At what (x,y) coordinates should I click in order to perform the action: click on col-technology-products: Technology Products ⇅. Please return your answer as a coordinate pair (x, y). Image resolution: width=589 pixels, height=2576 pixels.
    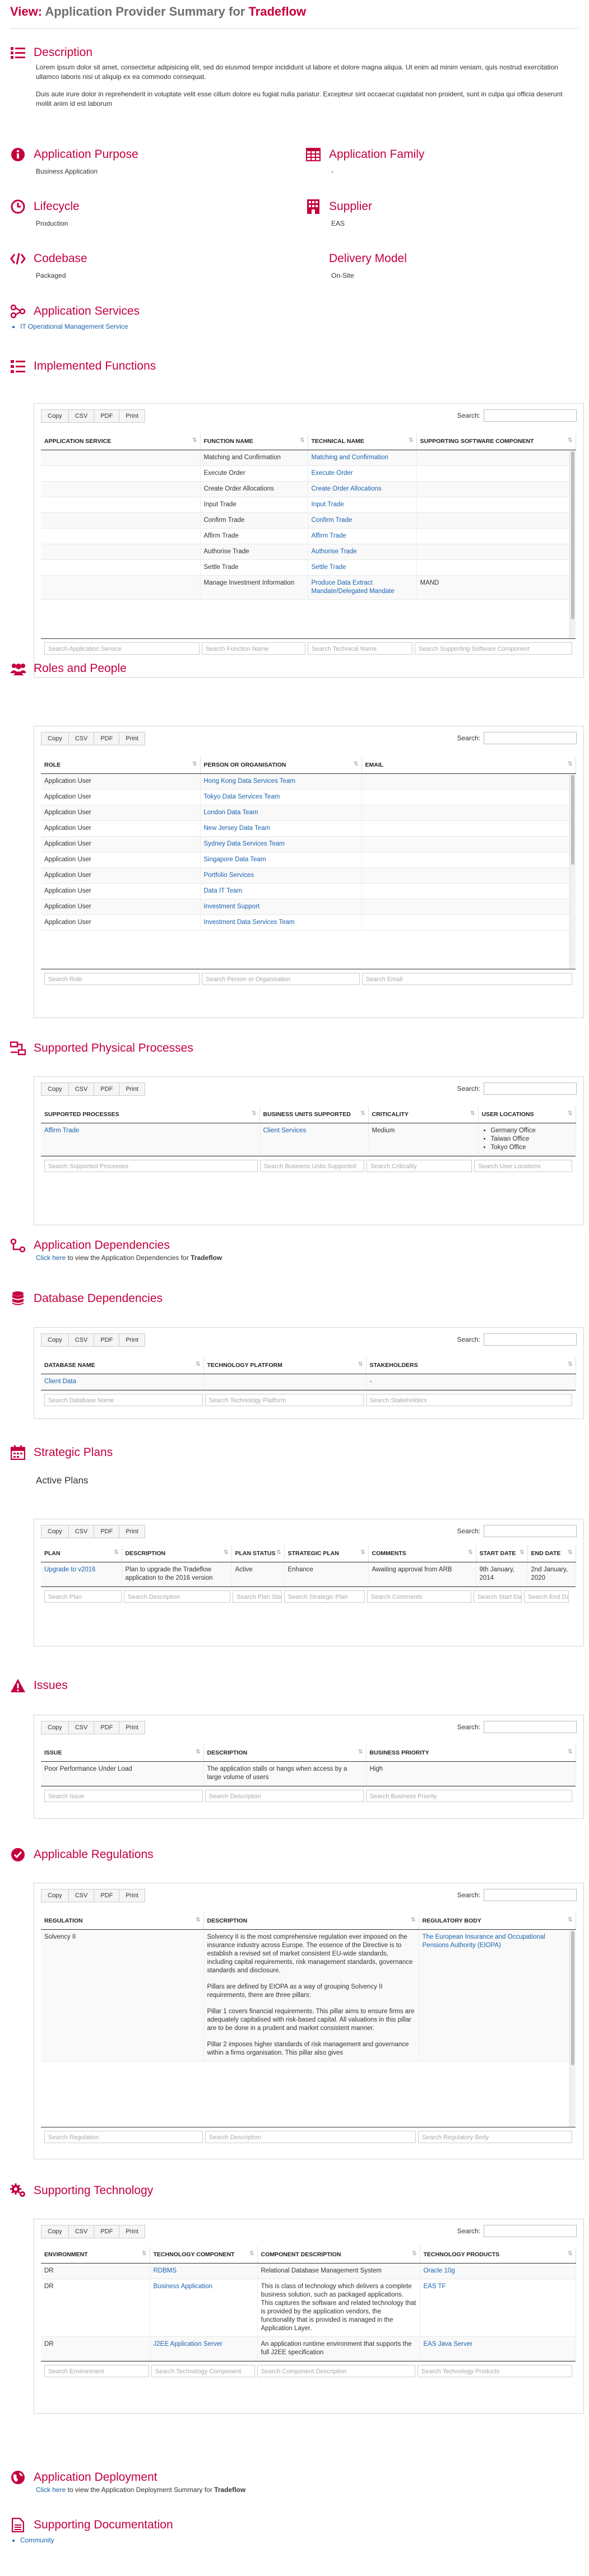
    Looking at the image, I should click on (498, 2255).